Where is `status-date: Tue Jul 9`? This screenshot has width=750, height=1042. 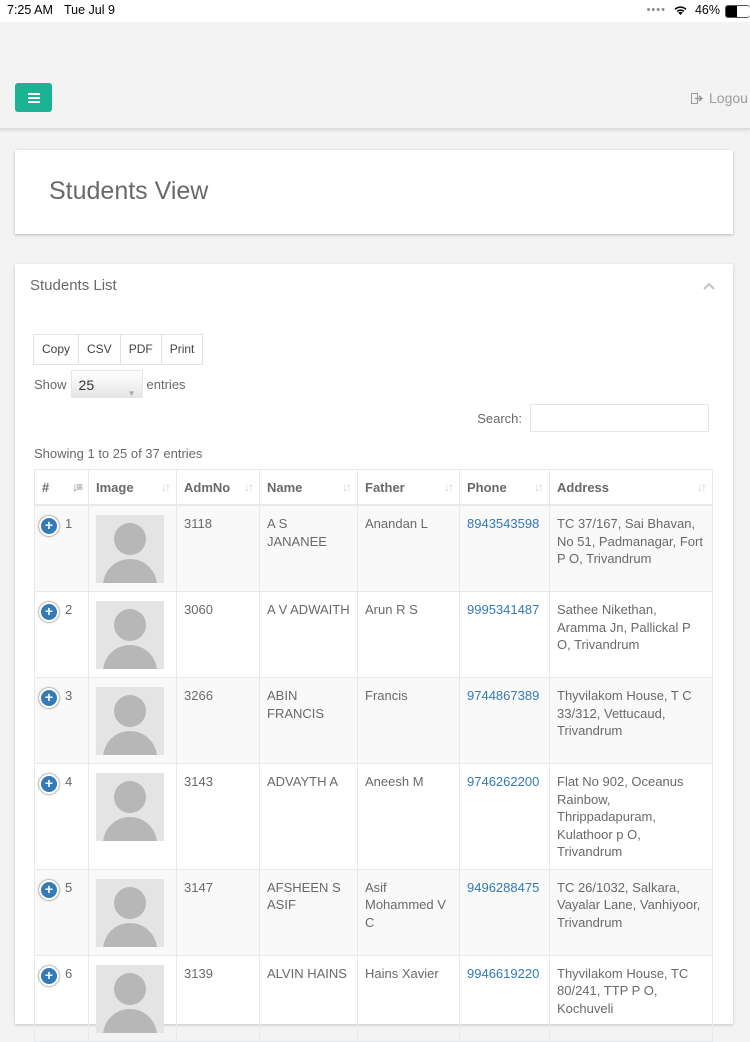
status-date: Tue Jul 9 is located at coordinates (89, 10).